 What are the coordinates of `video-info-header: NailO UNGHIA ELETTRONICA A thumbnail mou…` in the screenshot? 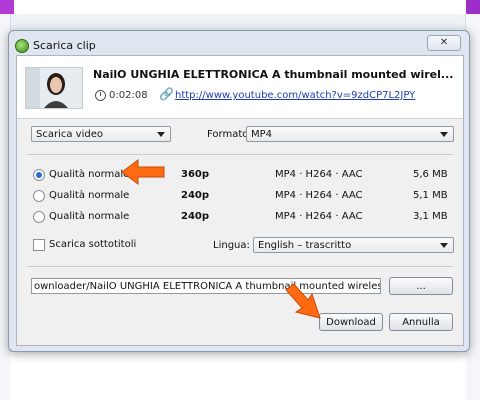 It's located at (240, 87).